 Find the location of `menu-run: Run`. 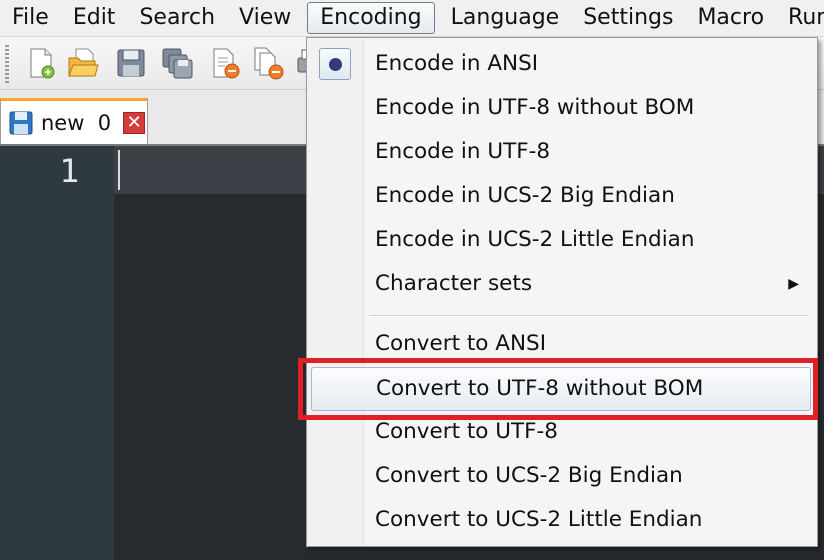

menu-run: Run is located at coordinates (800, 18).